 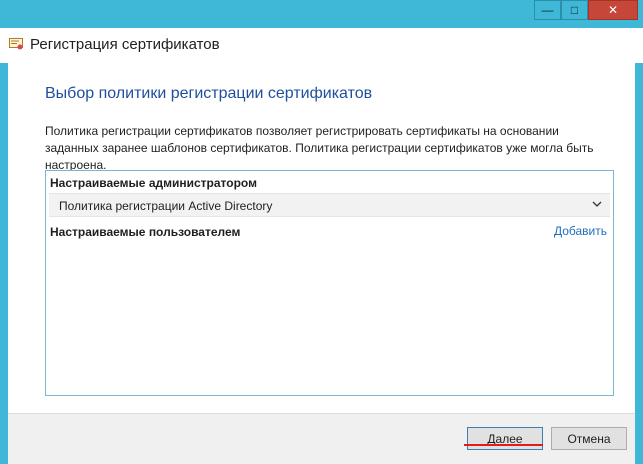 I want to click on maximize-button: □, so click(x=574, y=10).